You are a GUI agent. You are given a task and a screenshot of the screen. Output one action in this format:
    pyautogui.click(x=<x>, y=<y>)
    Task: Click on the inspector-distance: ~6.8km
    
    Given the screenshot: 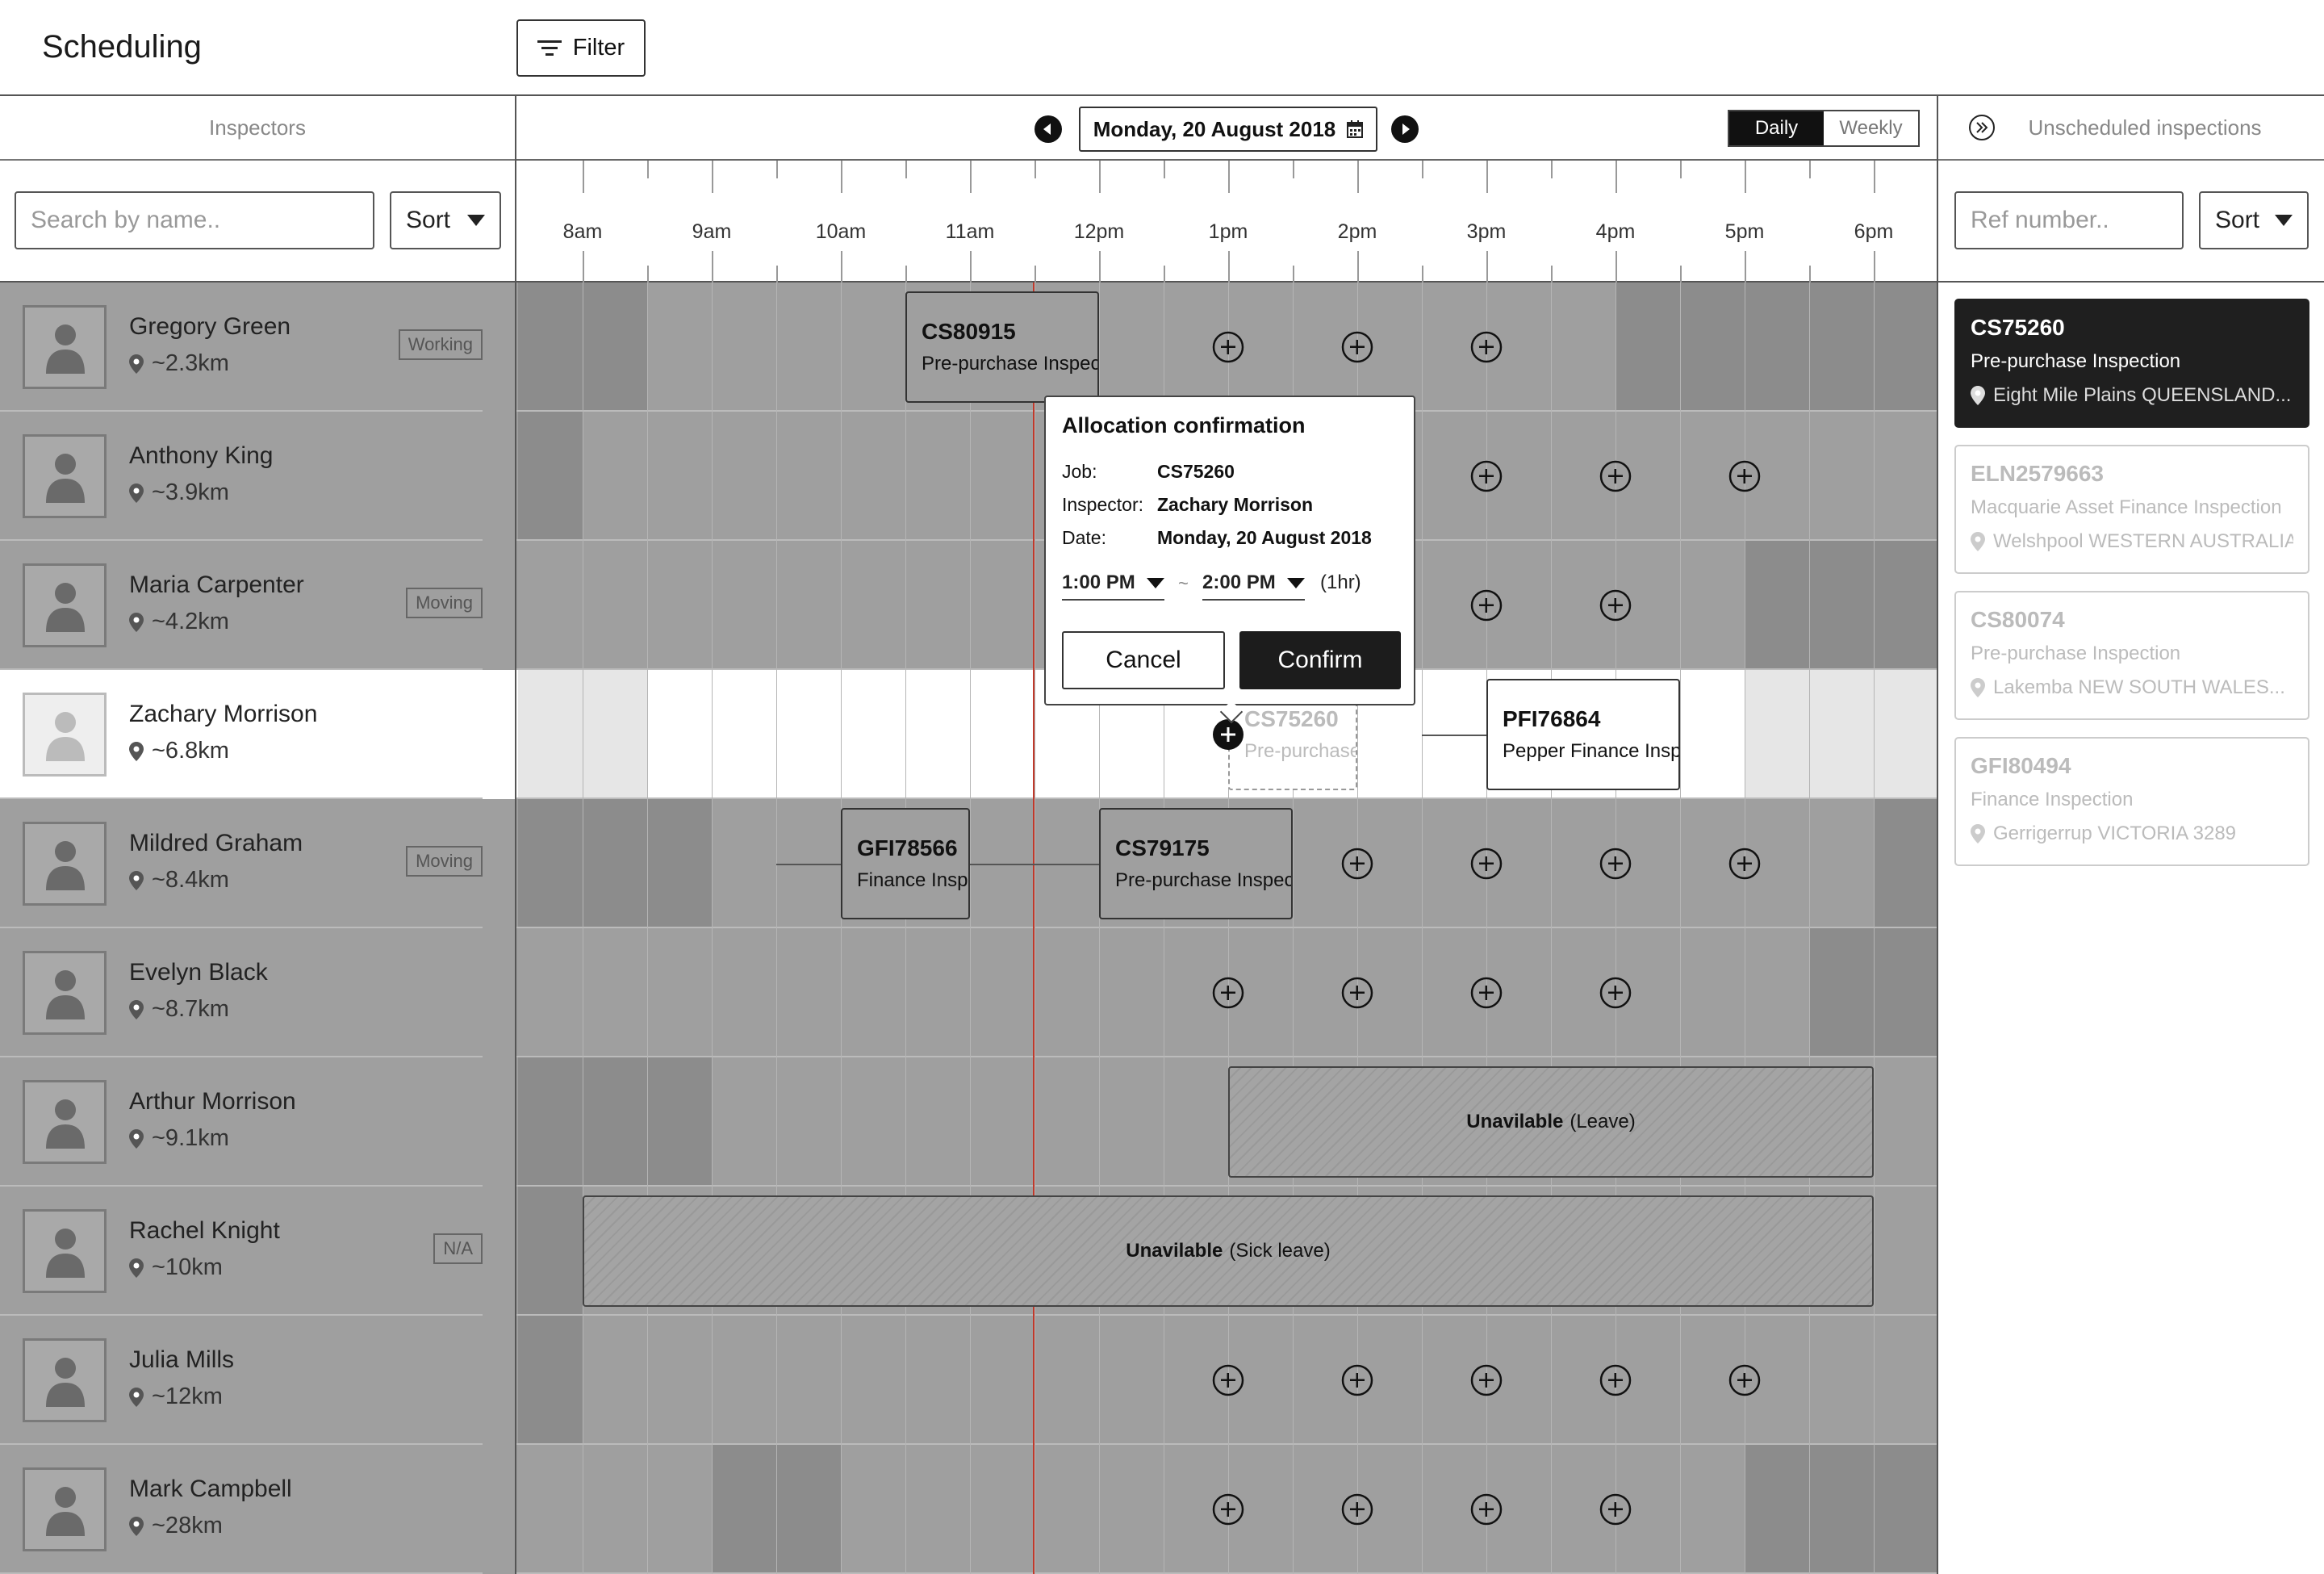 What is the action you would take?
    pyautogui.click(x=179, y=751)
    